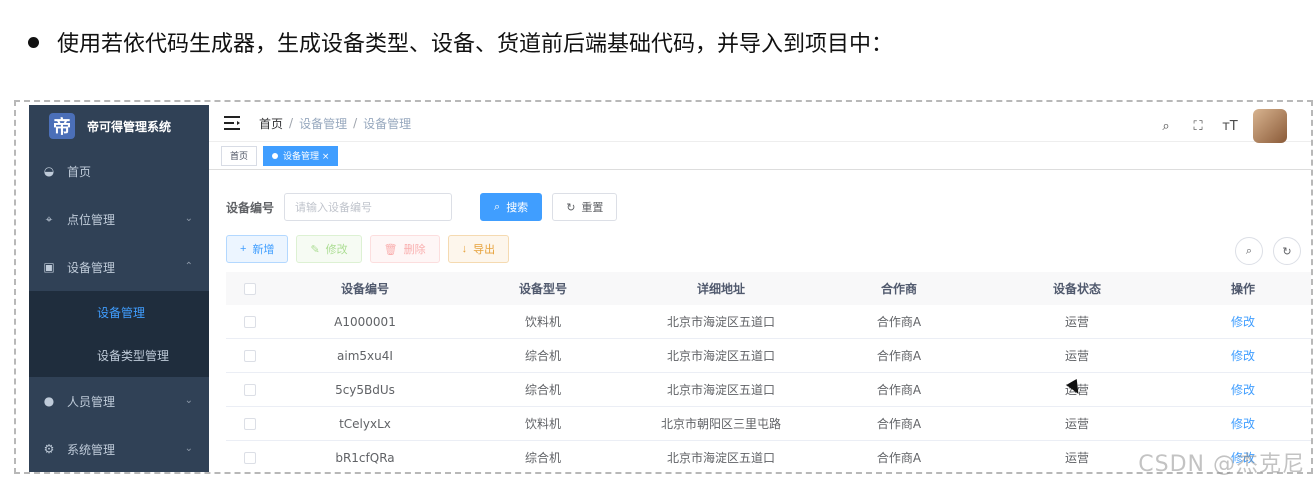 This screenshot has width=1313, height=485. Describe the element at coordinates (119, 267) in the screenshot. I see `sidebar-item-devices: ▣ 设备管理 ⌃` at that location.